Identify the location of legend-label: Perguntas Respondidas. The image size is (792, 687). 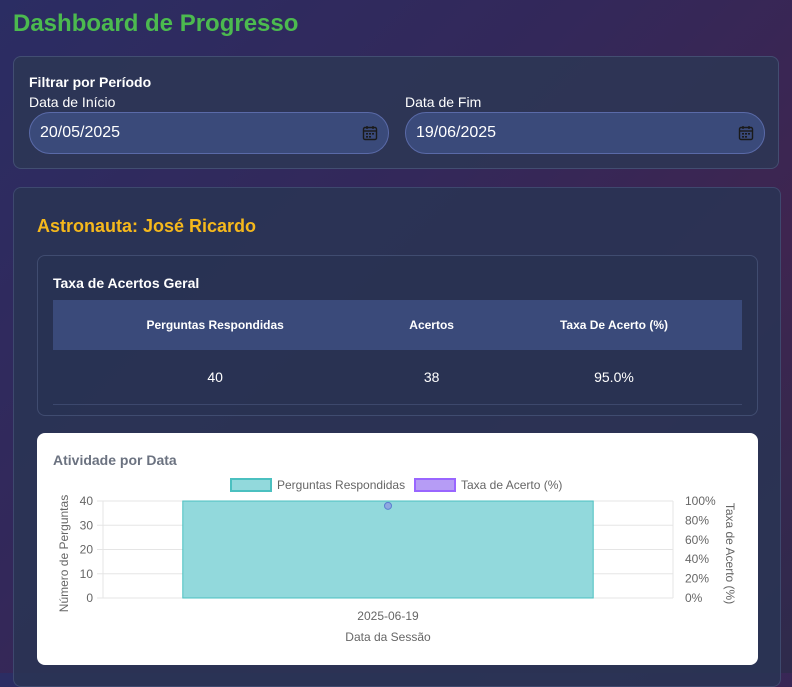
(341, 485).